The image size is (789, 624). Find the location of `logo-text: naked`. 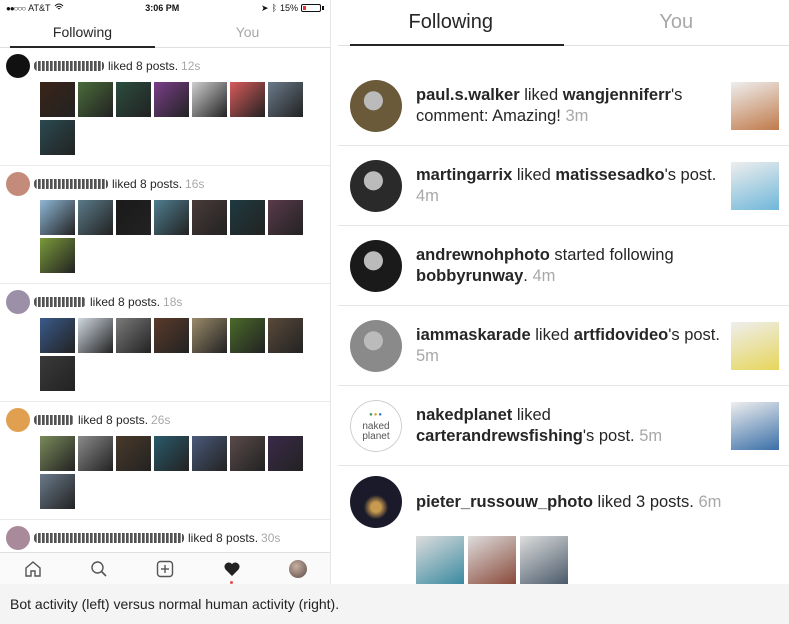

logo-text: naked is located at coordinates (376, 426).